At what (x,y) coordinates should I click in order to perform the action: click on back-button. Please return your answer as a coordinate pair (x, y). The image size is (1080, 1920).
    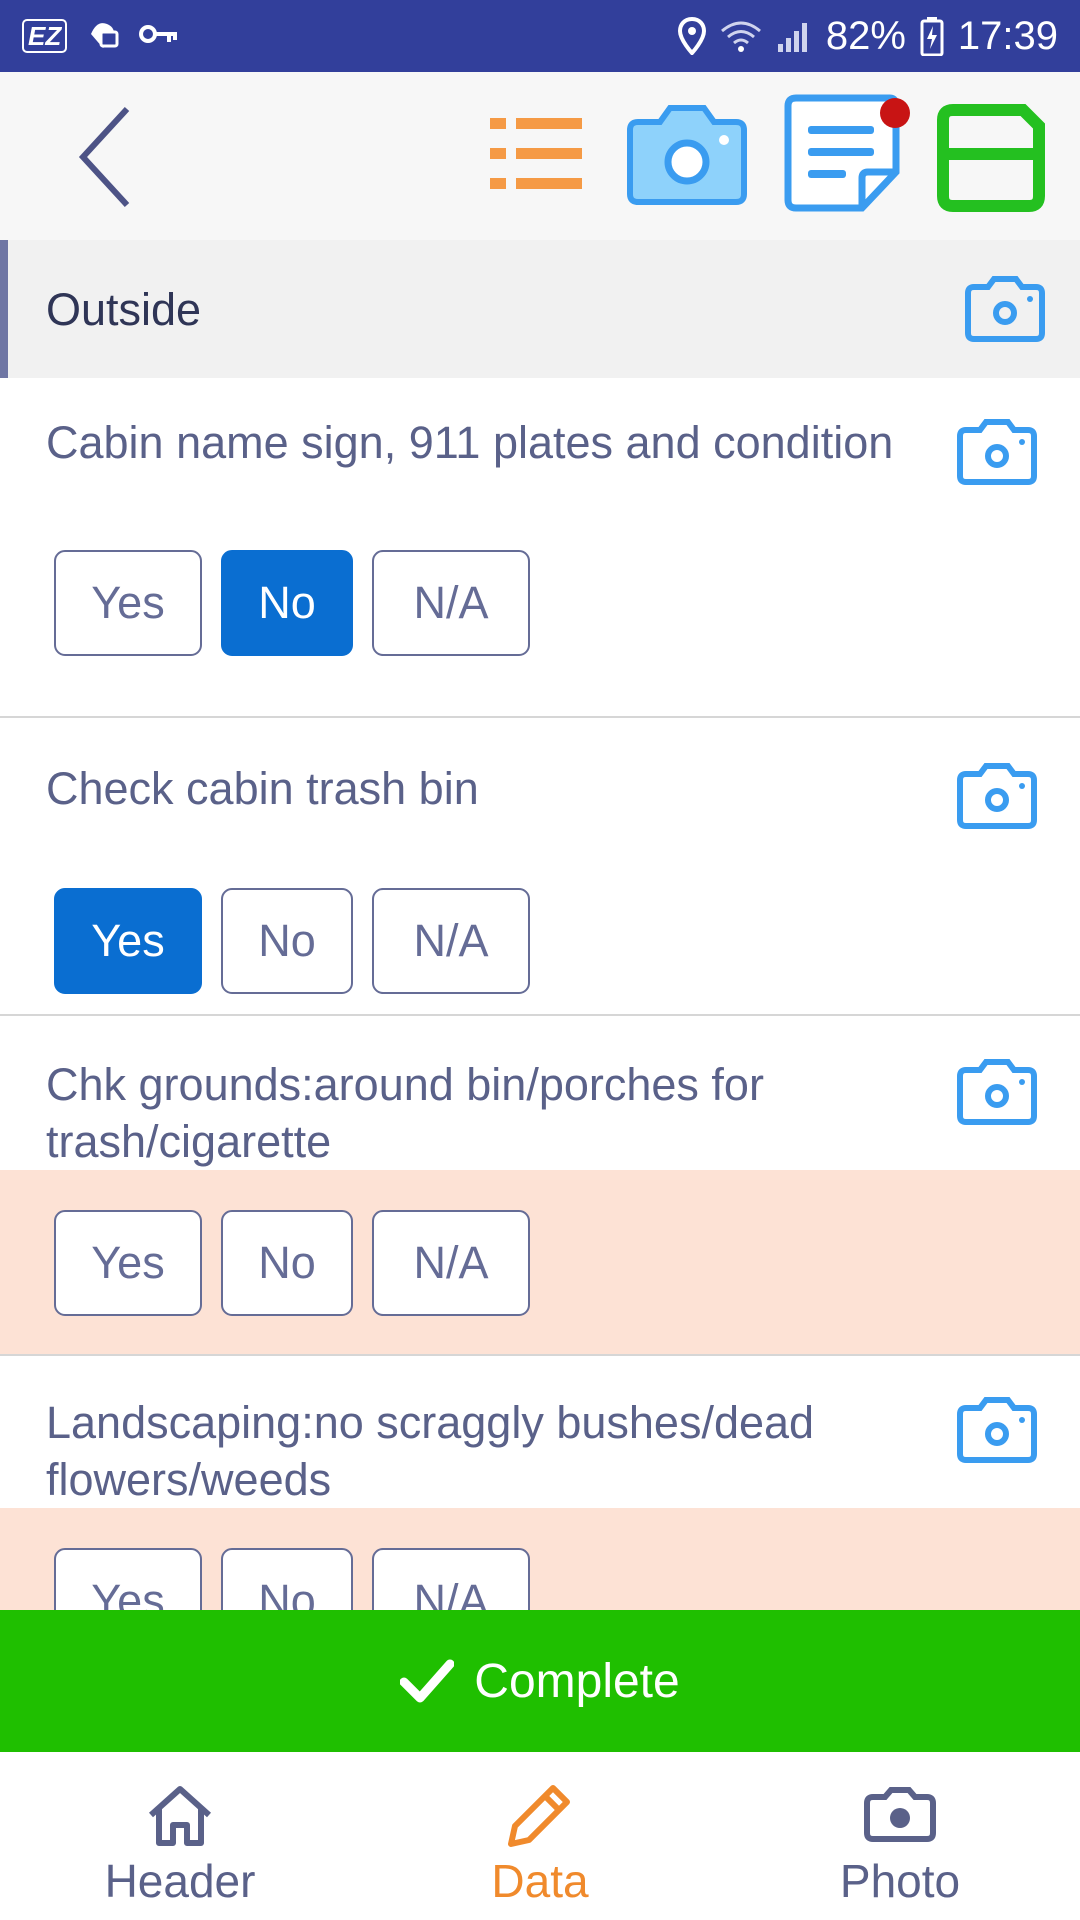
    Looking at the image, I should click on (105, 157).